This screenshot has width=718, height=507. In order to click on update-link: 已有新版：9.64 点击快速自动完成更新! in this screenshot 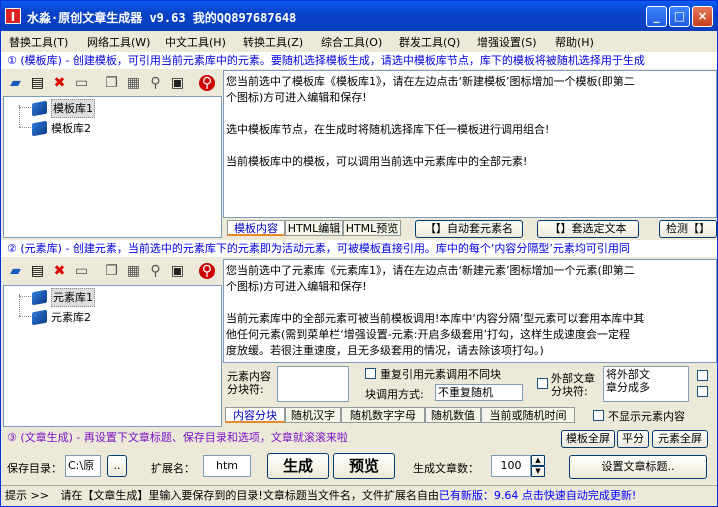, I will do `click(537, 495)`.